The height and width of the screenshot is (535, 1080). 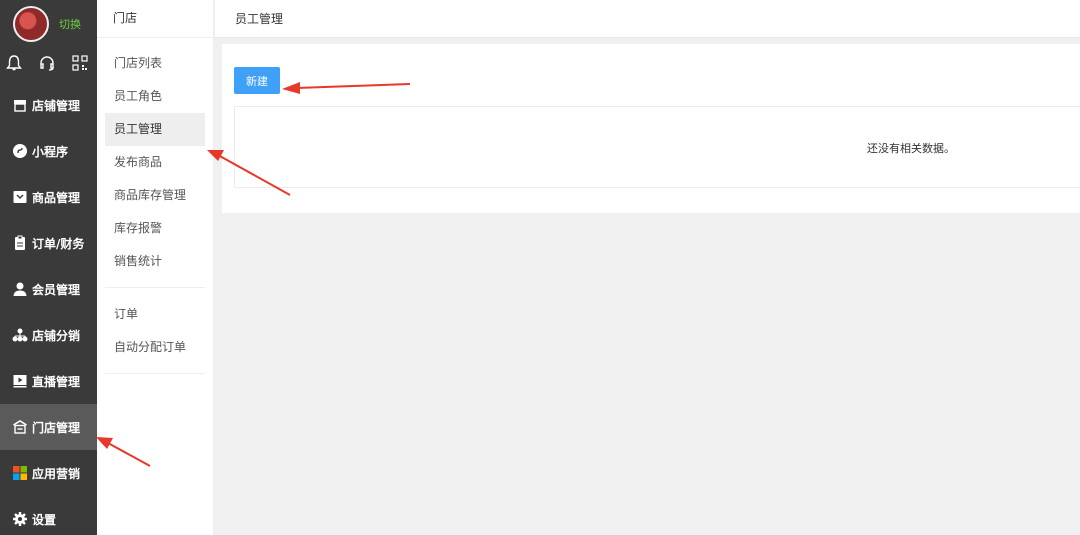 What do you see at coordinates (346, 88) in the screenshot?
I see `arrow-to-new-button` at bounding box center [346, 88].